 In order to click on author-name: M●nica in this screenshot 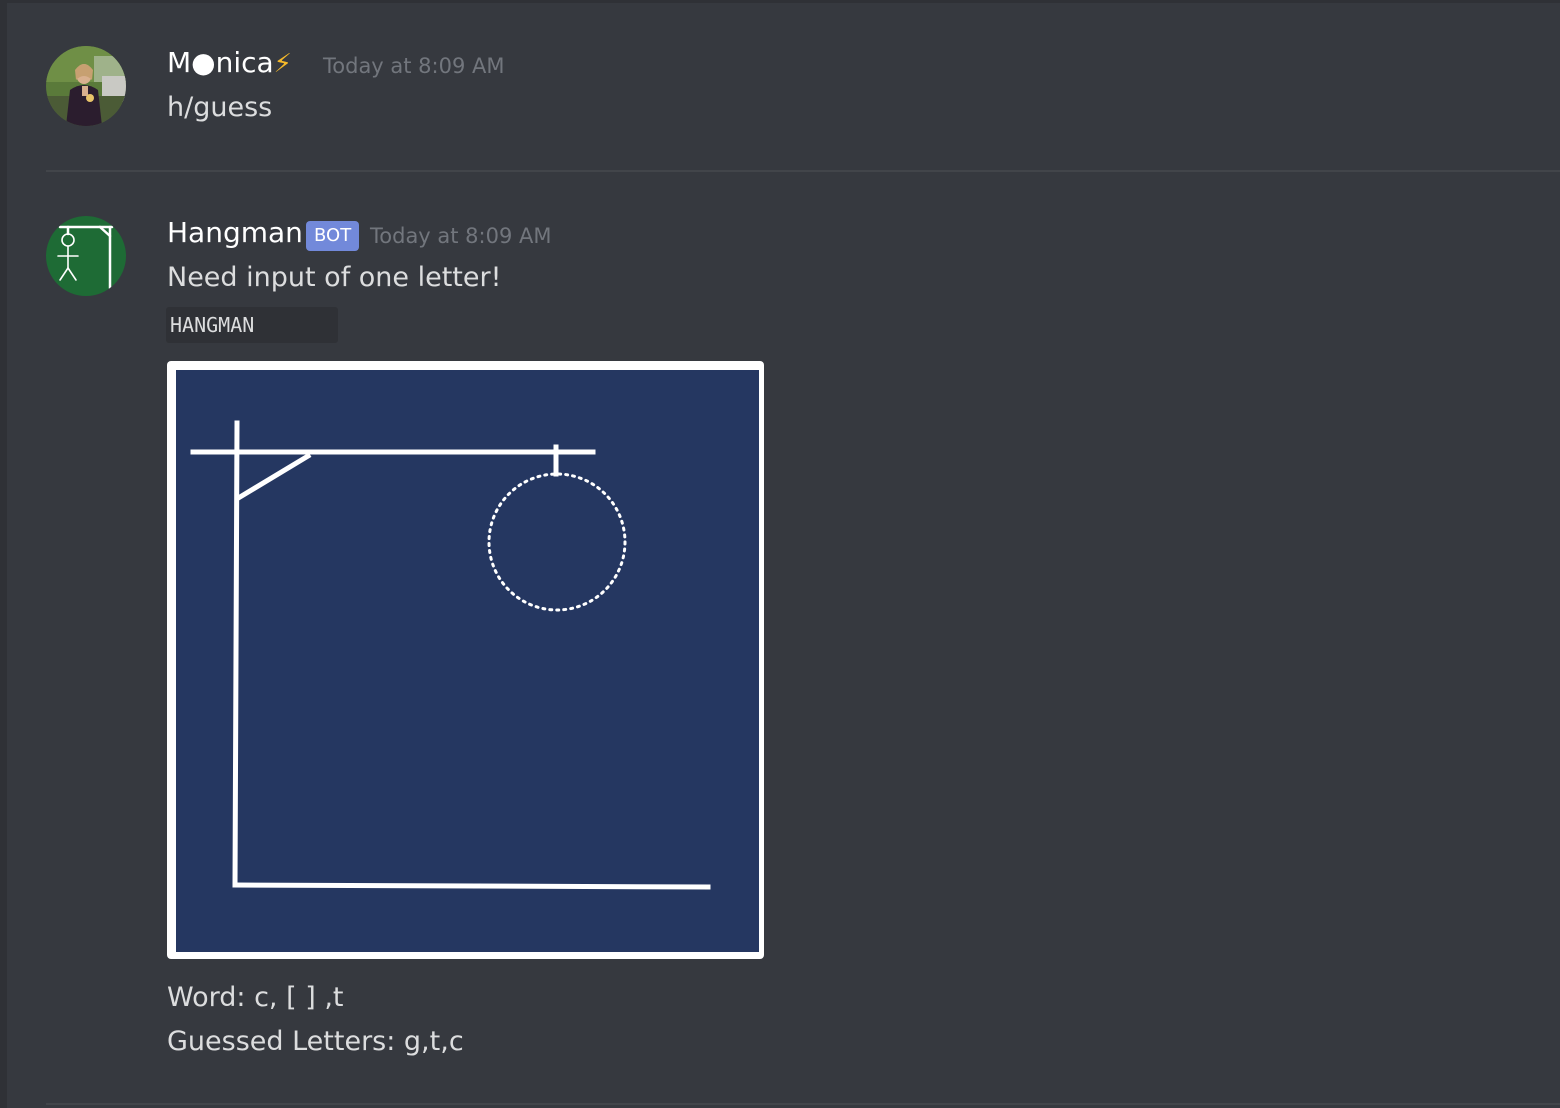, I will do `click(220, 62)`.